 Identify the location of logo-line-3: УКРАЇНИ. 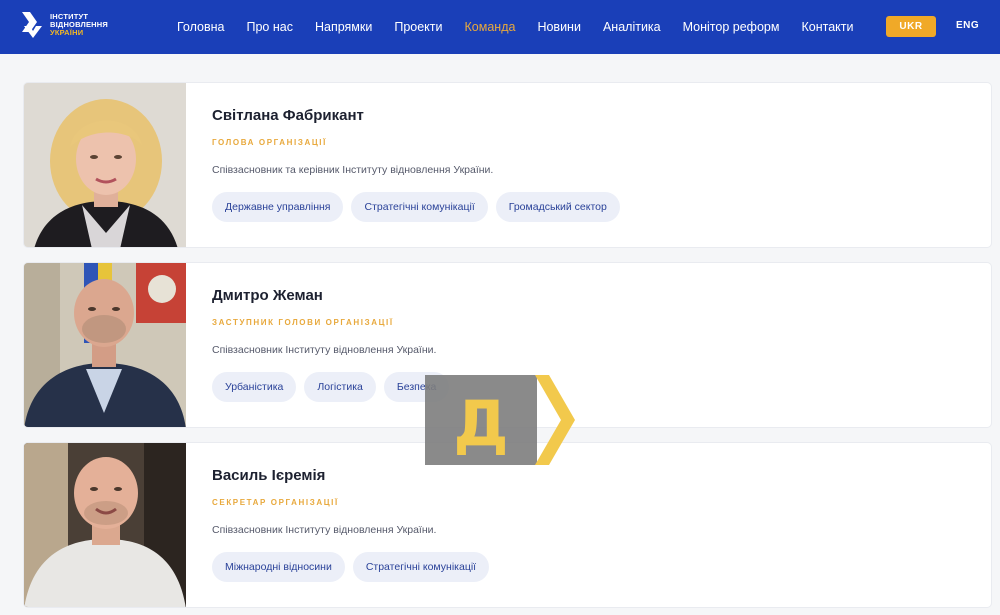
(67, 32).